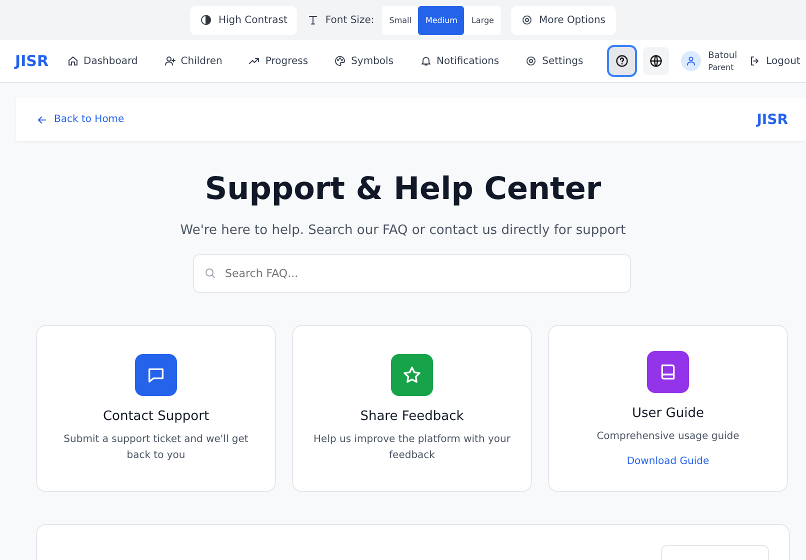  I want to click on contrast-icon, so click(206, 20).